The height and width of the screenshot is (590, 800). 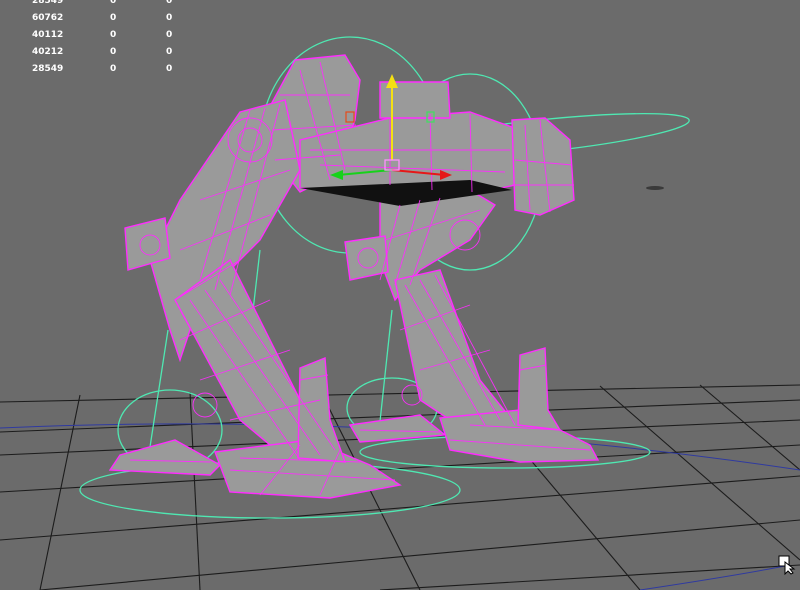 What do you see at coordinates (48, 52) in the screenshot?
I see `hud-value: 40212` at bounding box center [48, 52].